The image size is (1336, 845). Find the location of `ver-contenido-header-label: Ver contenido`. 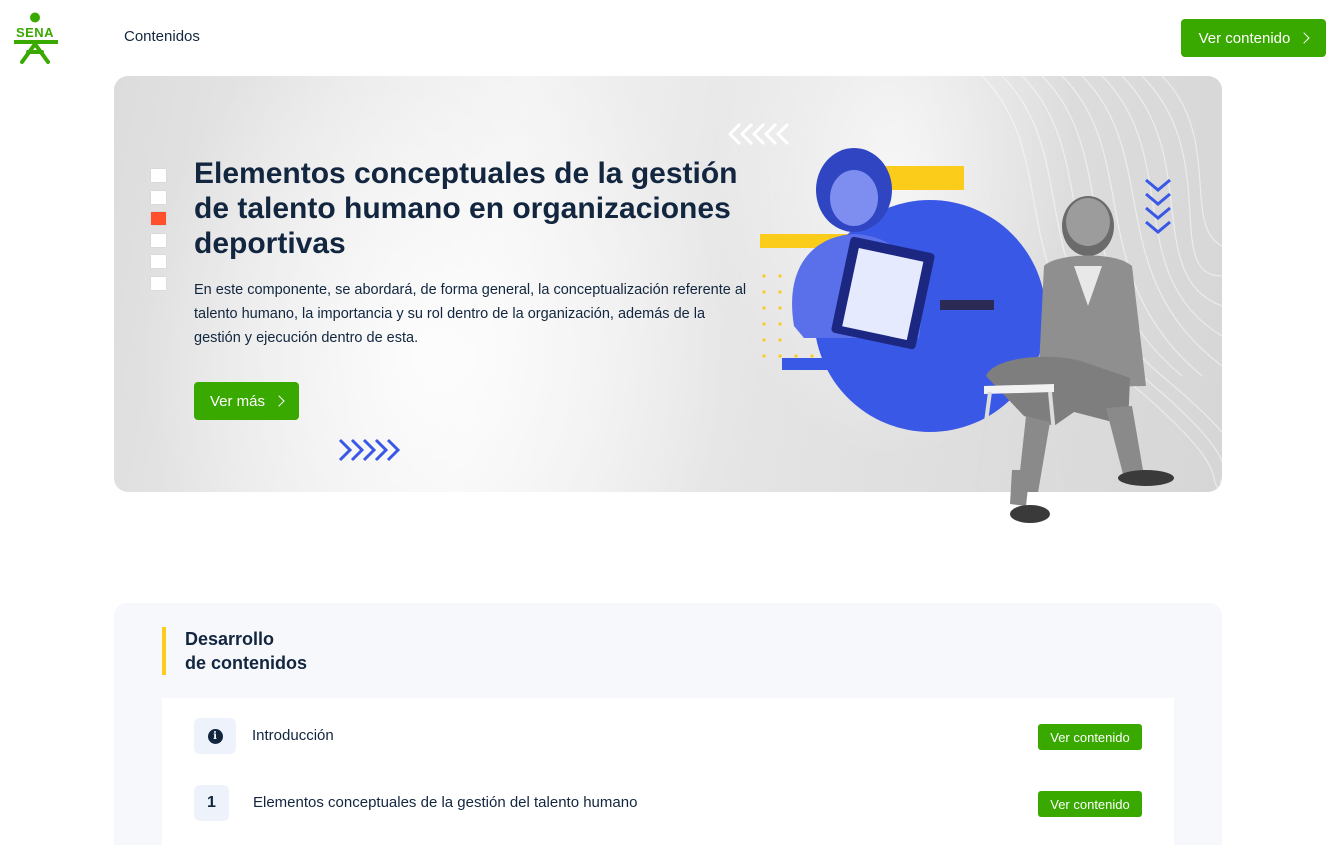

ver-contenido-header-label: Ver contenido is located at coordinates (1244, 38).